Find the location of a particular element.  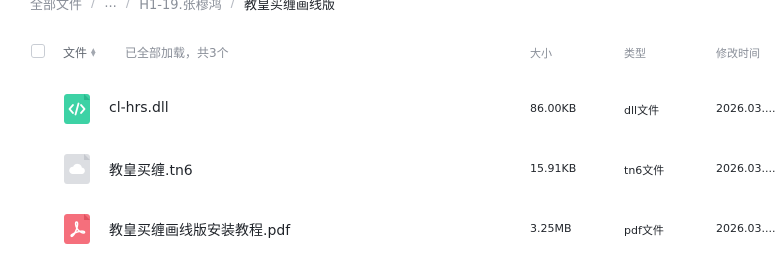

file-name: cl-hrs.dll is located at coordinates (139, 108).